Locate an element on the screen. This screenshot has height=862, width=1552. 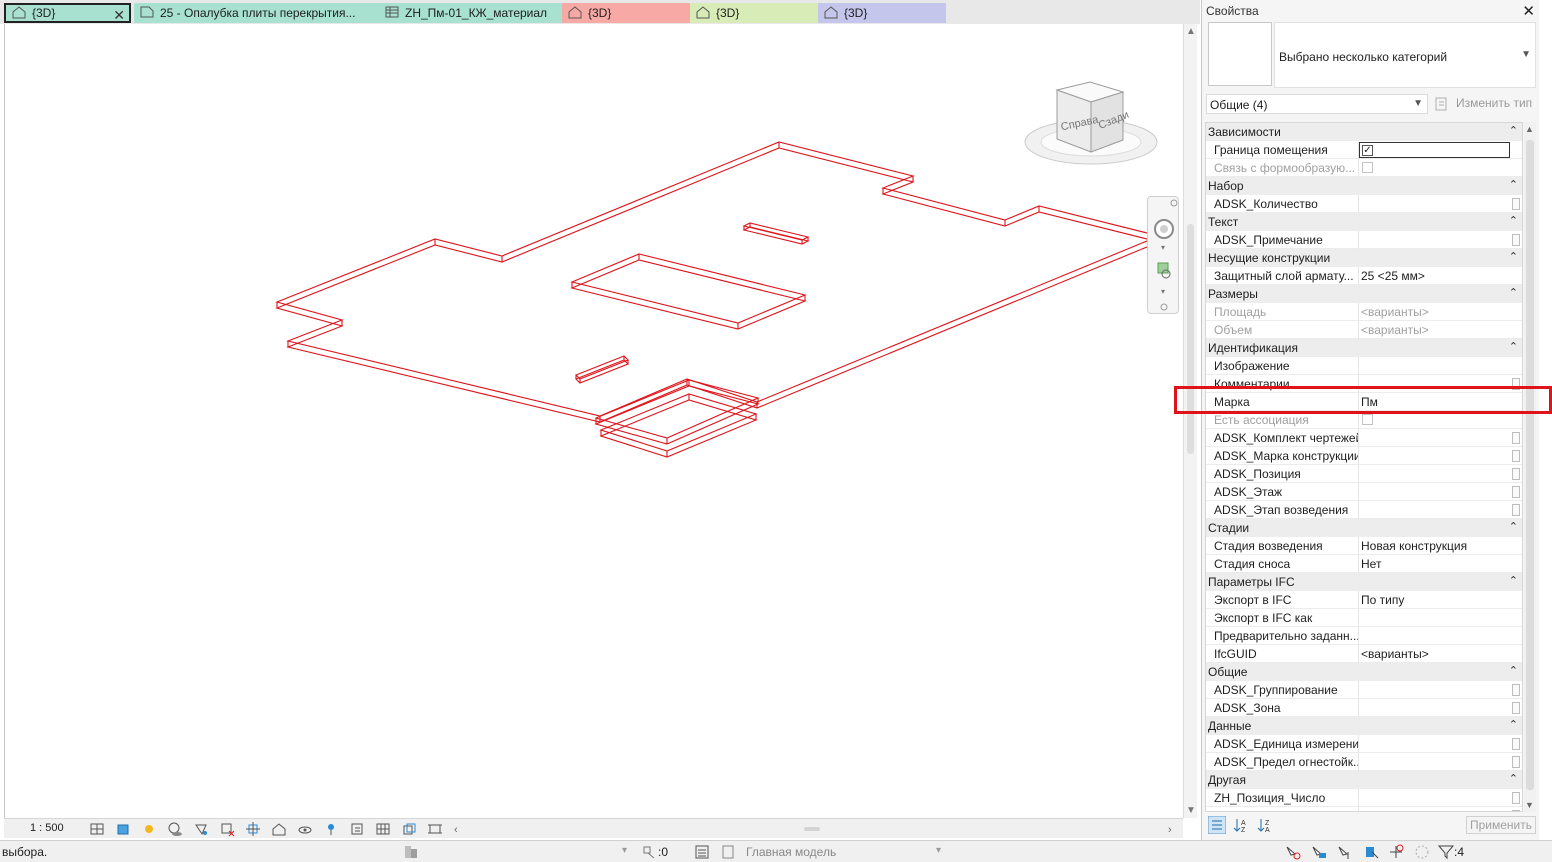
analytical-model-icon is located at coordinates (409, 829).